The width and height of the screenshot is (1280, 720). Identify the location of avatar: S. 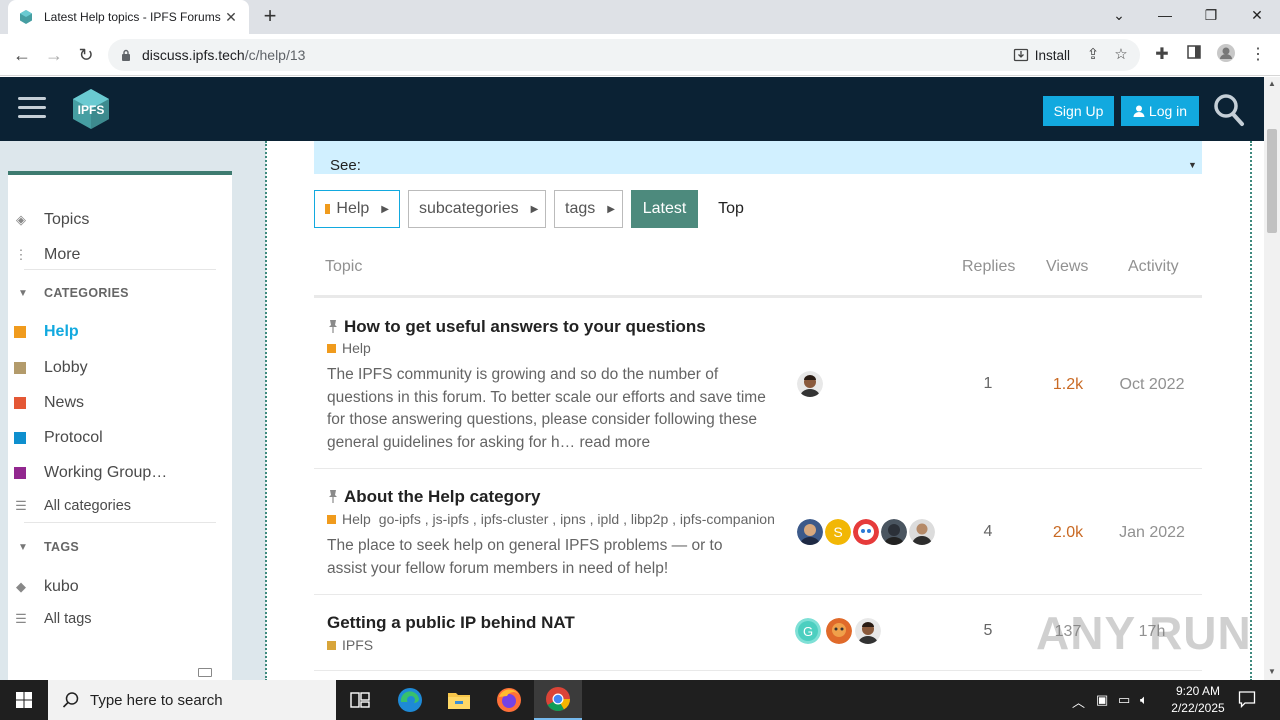
(838, 532).